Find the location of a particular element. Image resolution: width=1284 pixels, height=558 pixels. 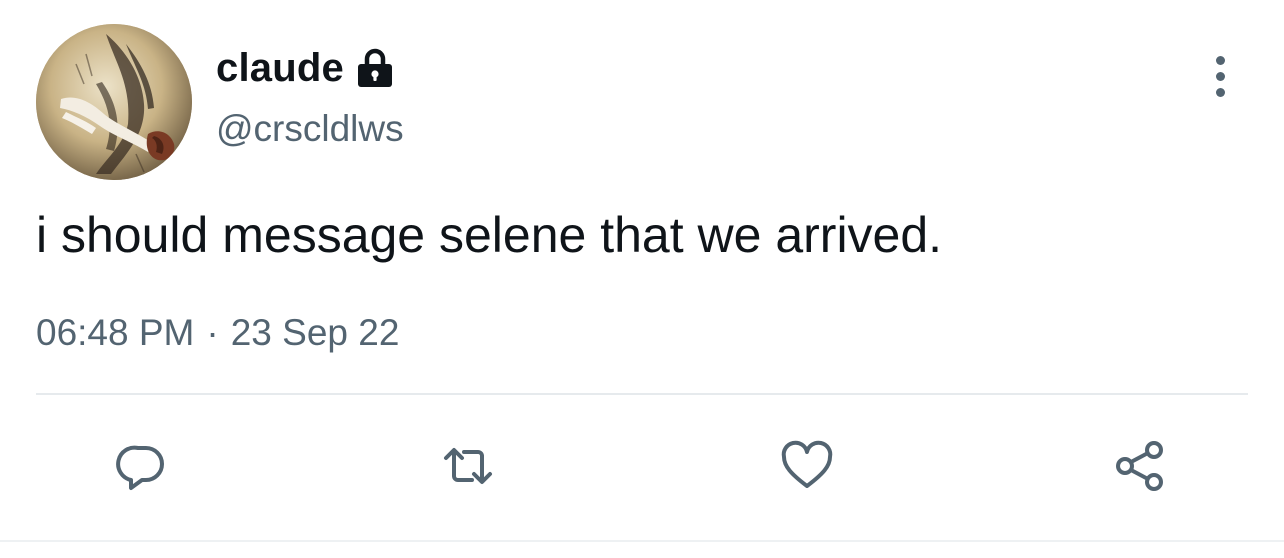

share-button is located at coordinates (1140, 466).